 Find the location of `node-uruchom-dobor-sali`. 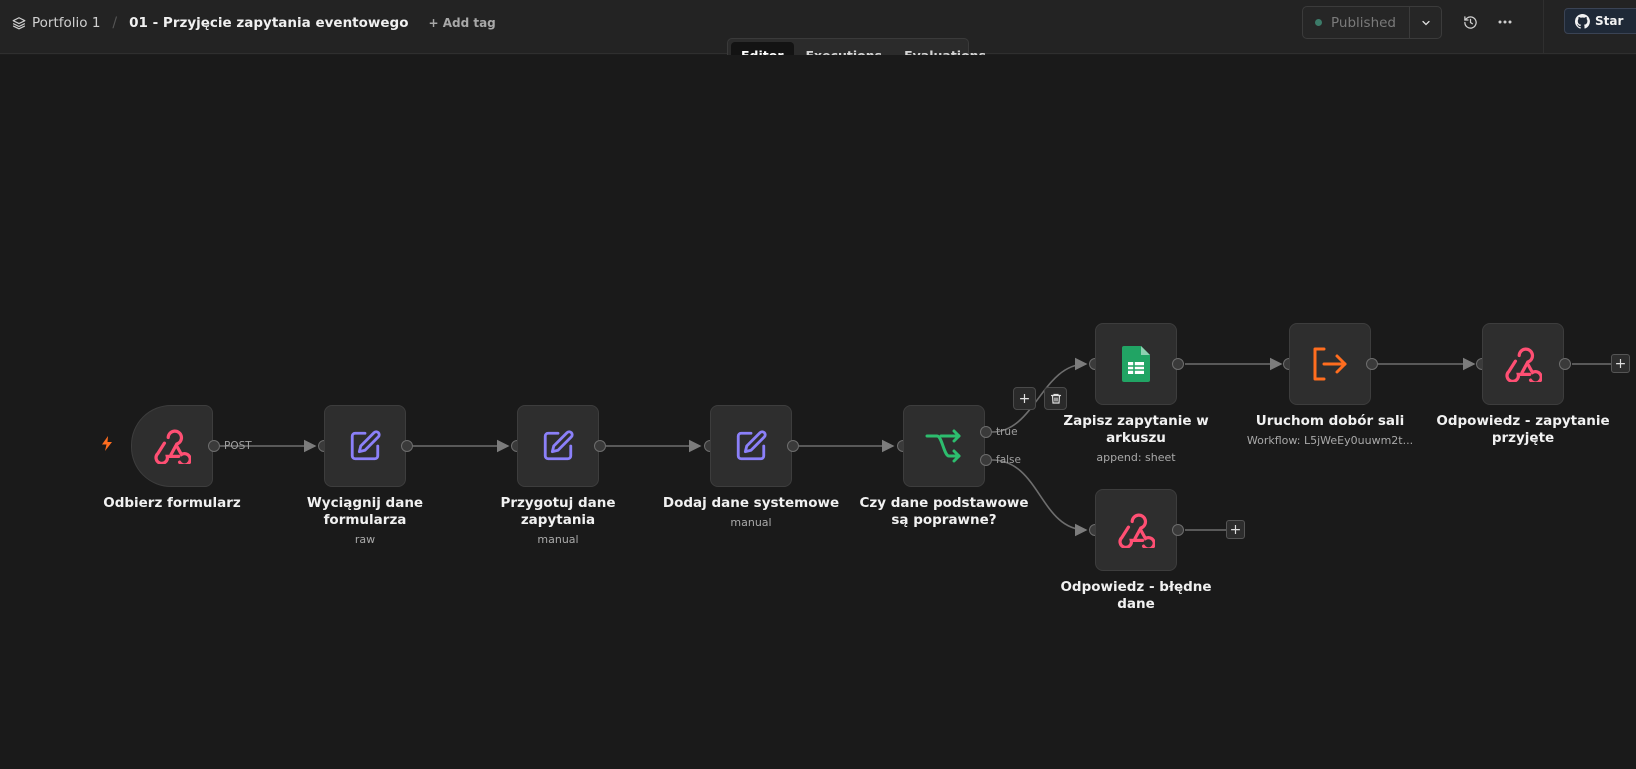

node-uruchom-dobor-sali is located at coordinates (1330, 364).